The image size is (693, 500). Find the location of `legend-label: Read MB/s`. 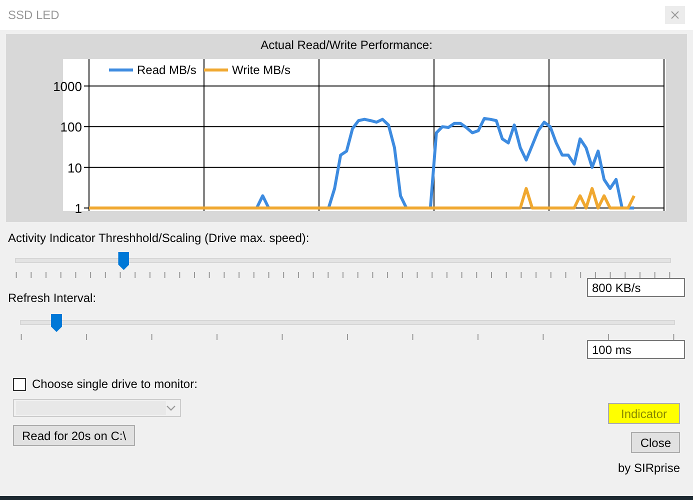

legend-label: Read MB/s is located at coordinates (166, 70).